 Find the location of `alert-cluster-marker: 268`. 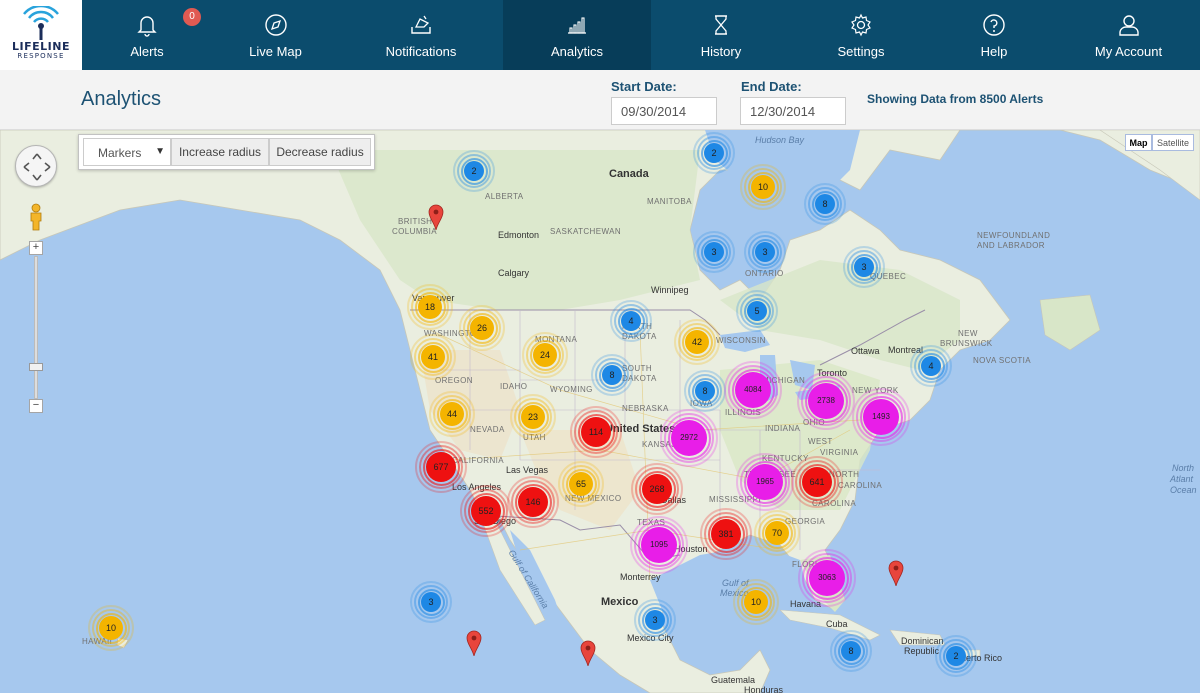

alert-cluster-marker: 268 is located at coordinates (657, 489).